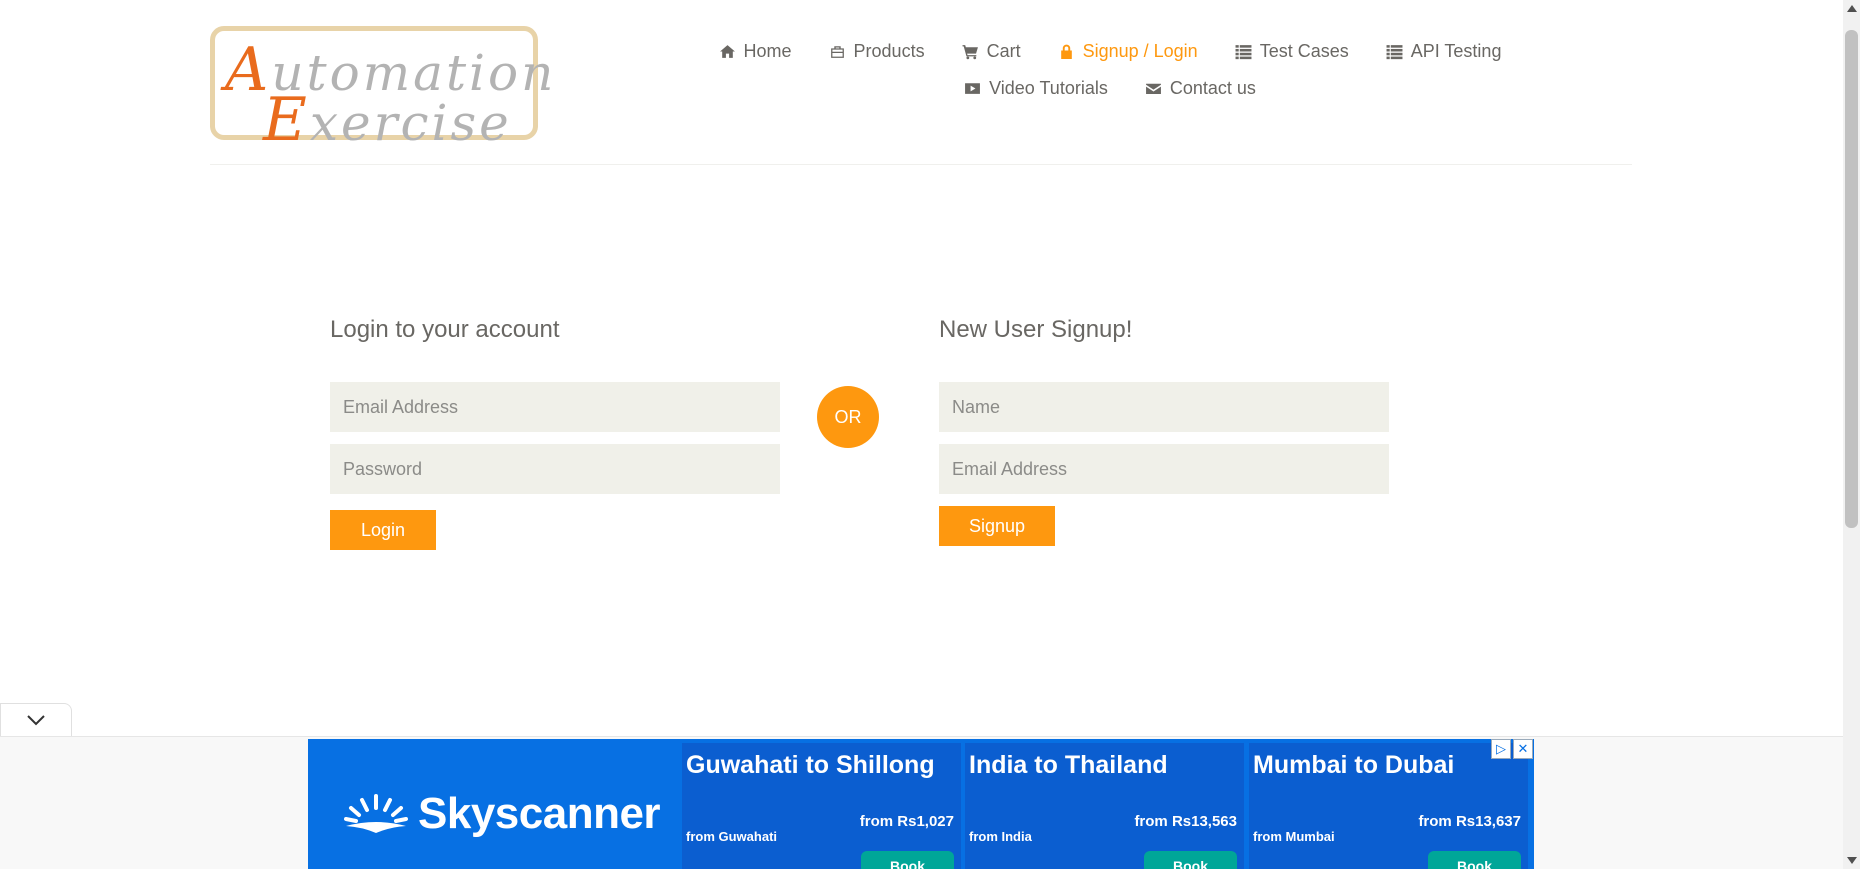 The height and width of the screenshot is (869, 1860). What do you see at coordinates (837, 51) in the screenshot?
I see `briefcase-icon` at bounding box center [837, 51].